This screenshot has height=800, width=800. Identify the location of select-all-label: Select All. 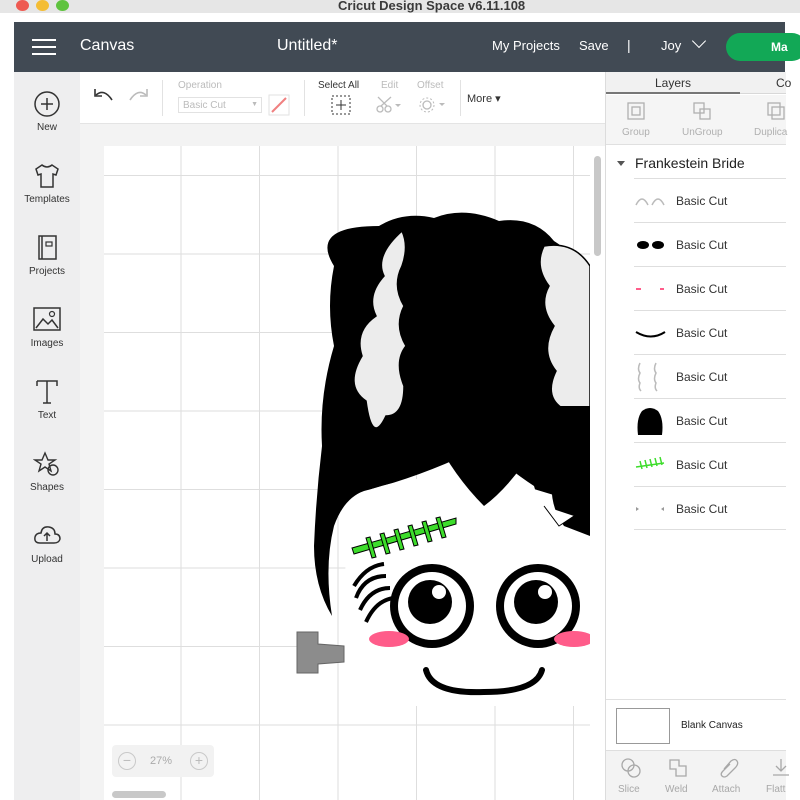
(338, 85).